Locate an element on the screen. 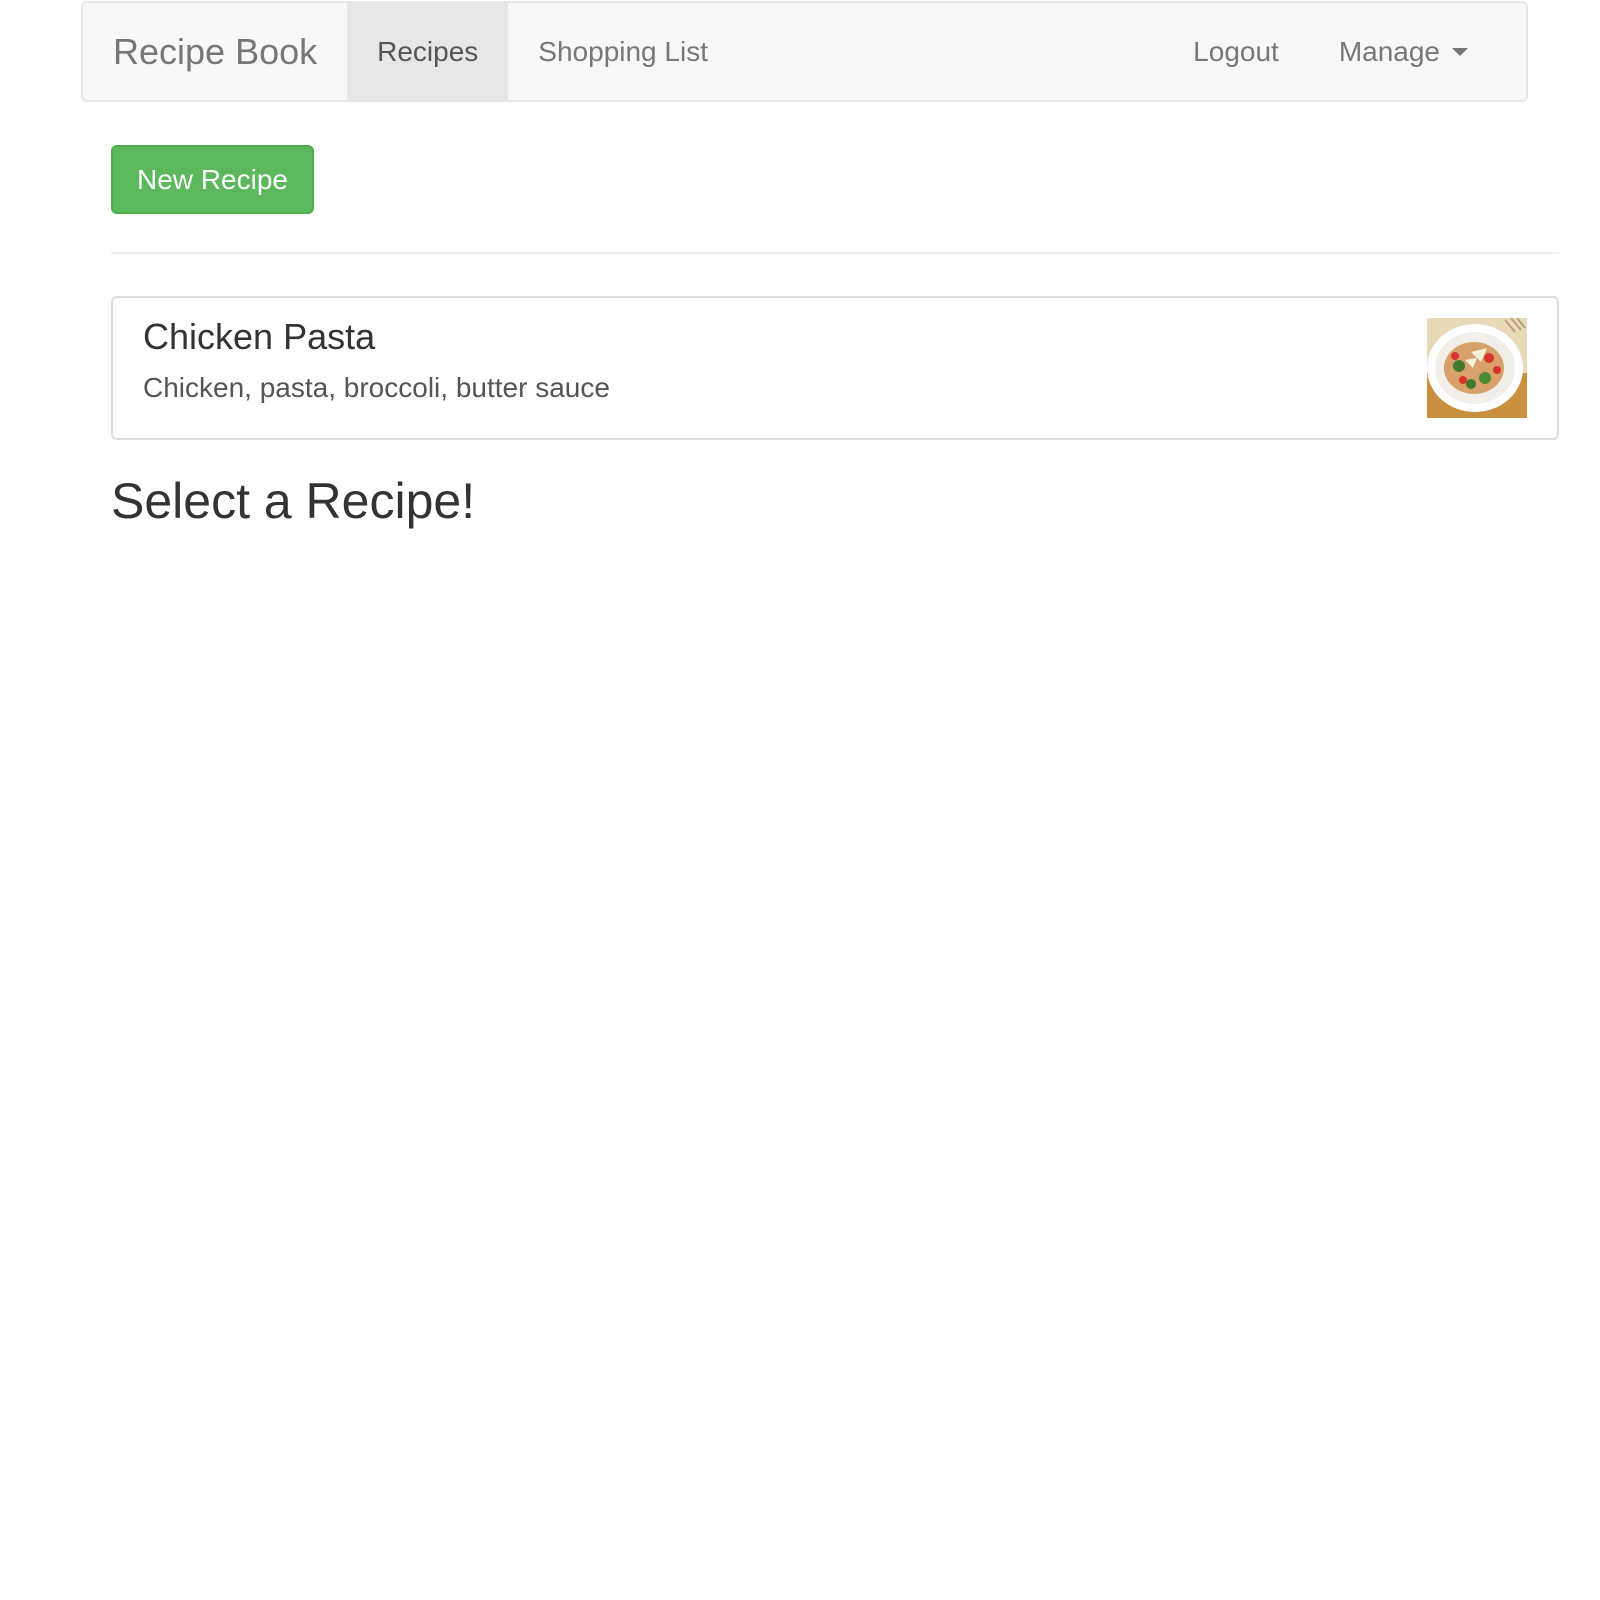  nav-shopping-list: Shopping List is located at coordinates (623, 51).